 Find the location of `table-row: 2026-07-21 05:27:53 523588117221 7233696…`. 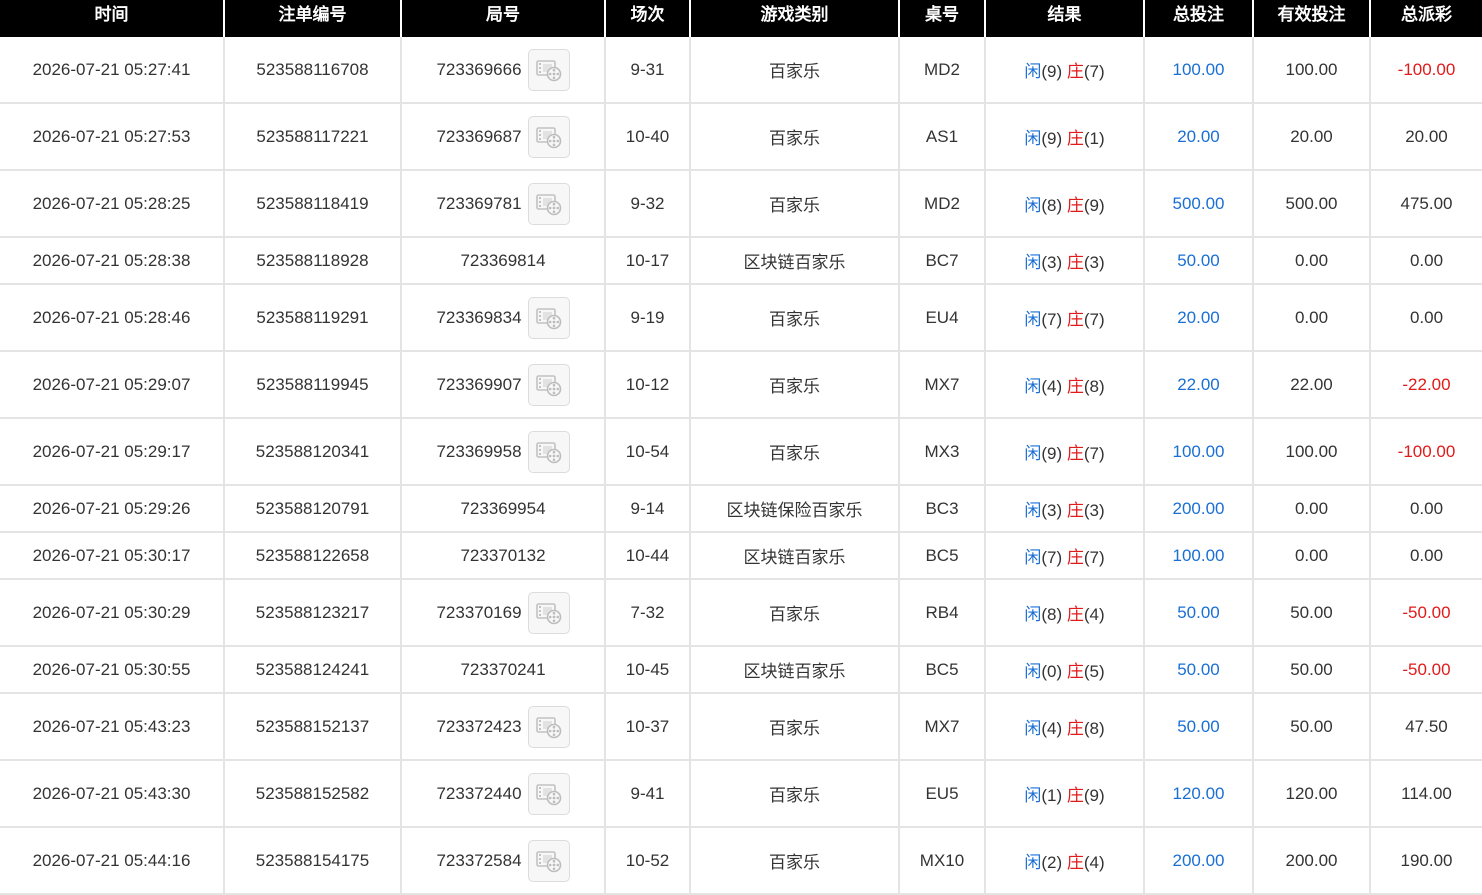

table-row: 2026-07-21 05:27:53 523588117221 7233696… is located at coordinates (741, 137).